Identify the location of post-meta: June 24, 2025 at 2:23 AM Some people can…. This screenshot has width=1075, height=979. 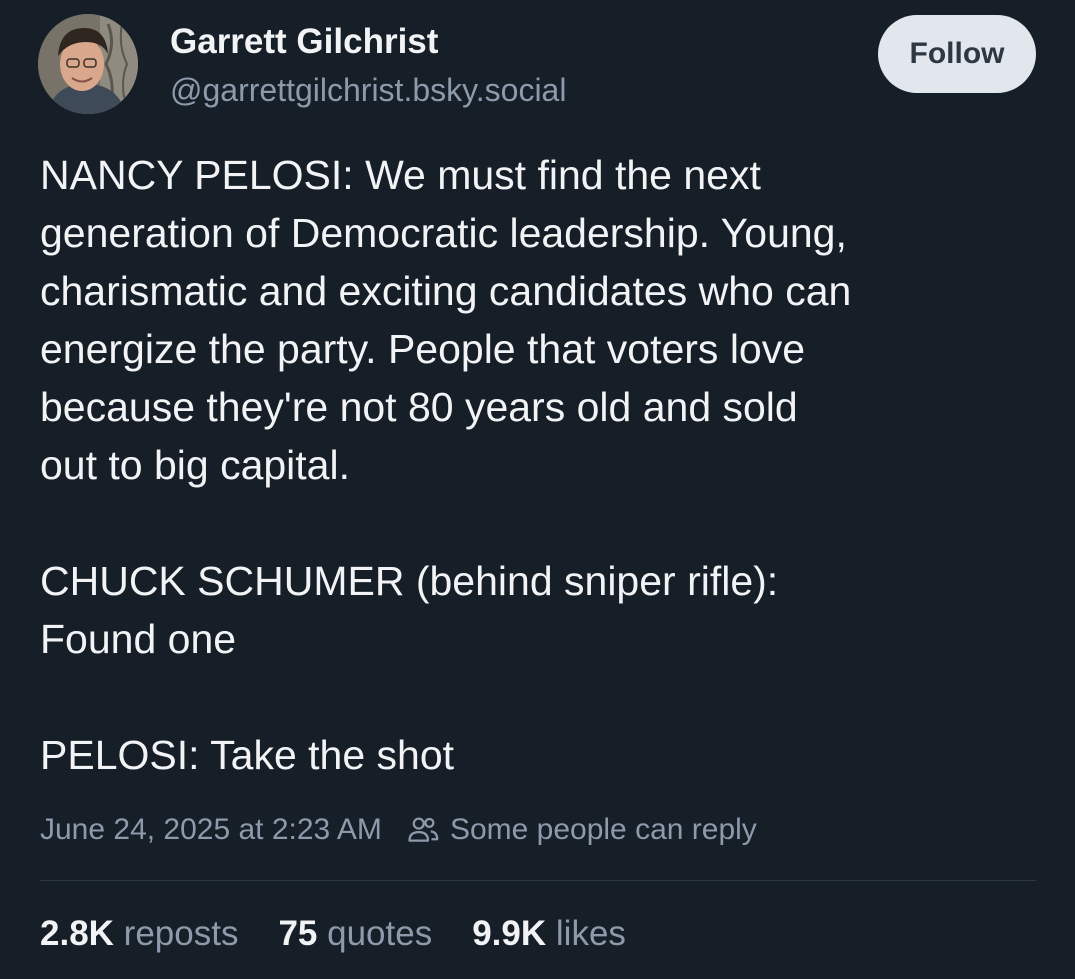
(398, 830).